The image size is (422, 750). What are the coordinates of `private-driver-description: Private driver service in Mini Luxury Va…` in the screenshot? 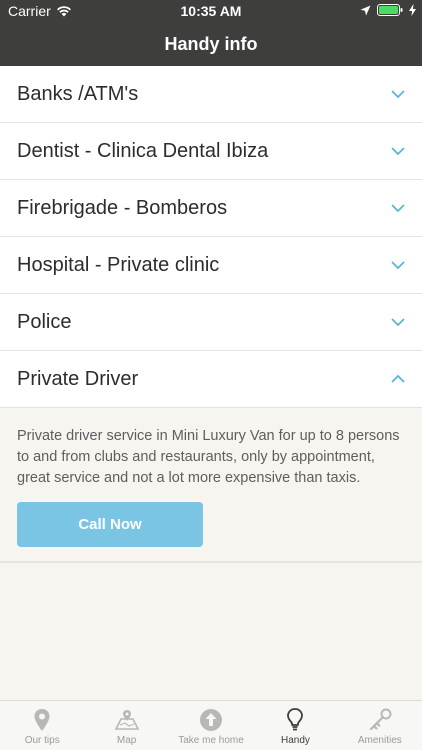 It's located at (208, 457).